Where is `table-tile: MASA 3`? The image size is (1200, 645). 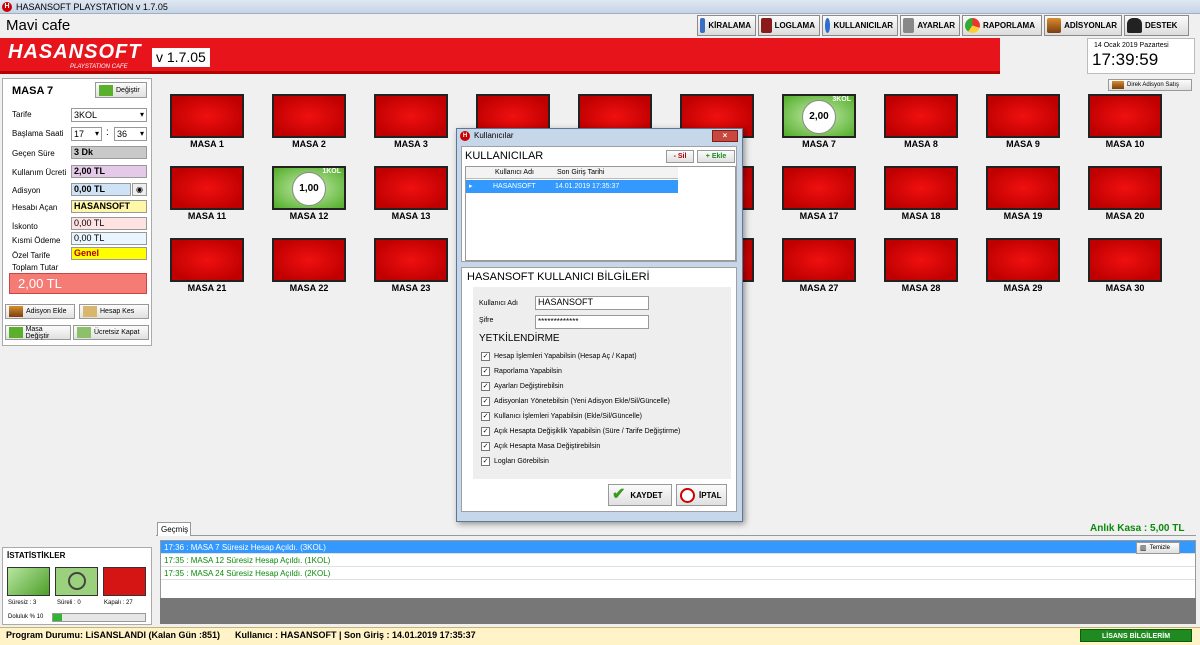
table-tile: MASA 3 is located at coordinates (411, 121).